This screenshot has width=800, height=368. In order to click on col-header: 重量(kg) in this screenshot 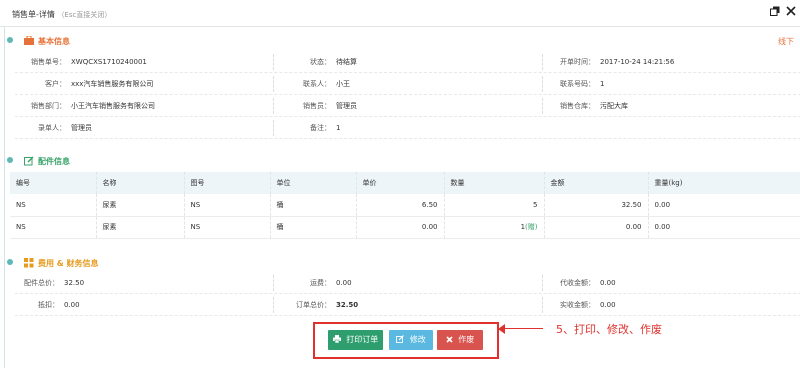, I will do `click(724, 183)`.